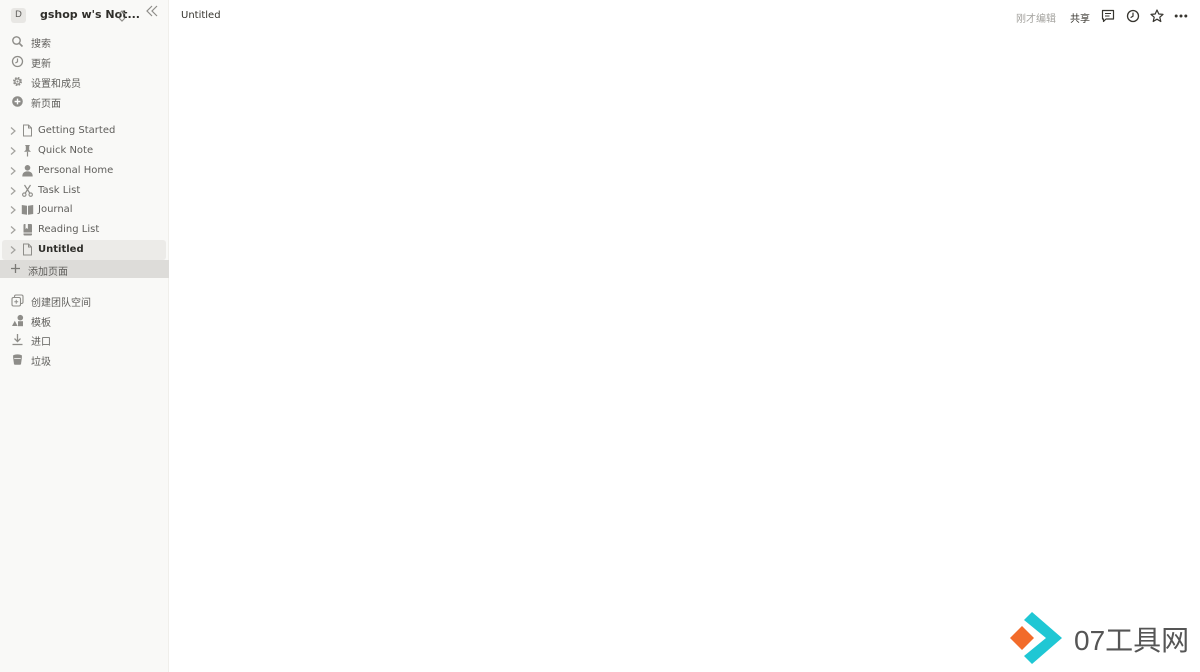  What do you see at coordinates (18, 42) in the screenshot?
I see `search-icon` at bounding box center [18, 42].